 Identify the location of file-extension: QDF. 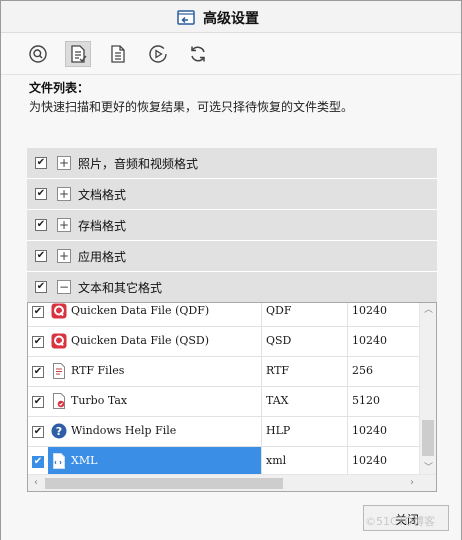
(305, 314).